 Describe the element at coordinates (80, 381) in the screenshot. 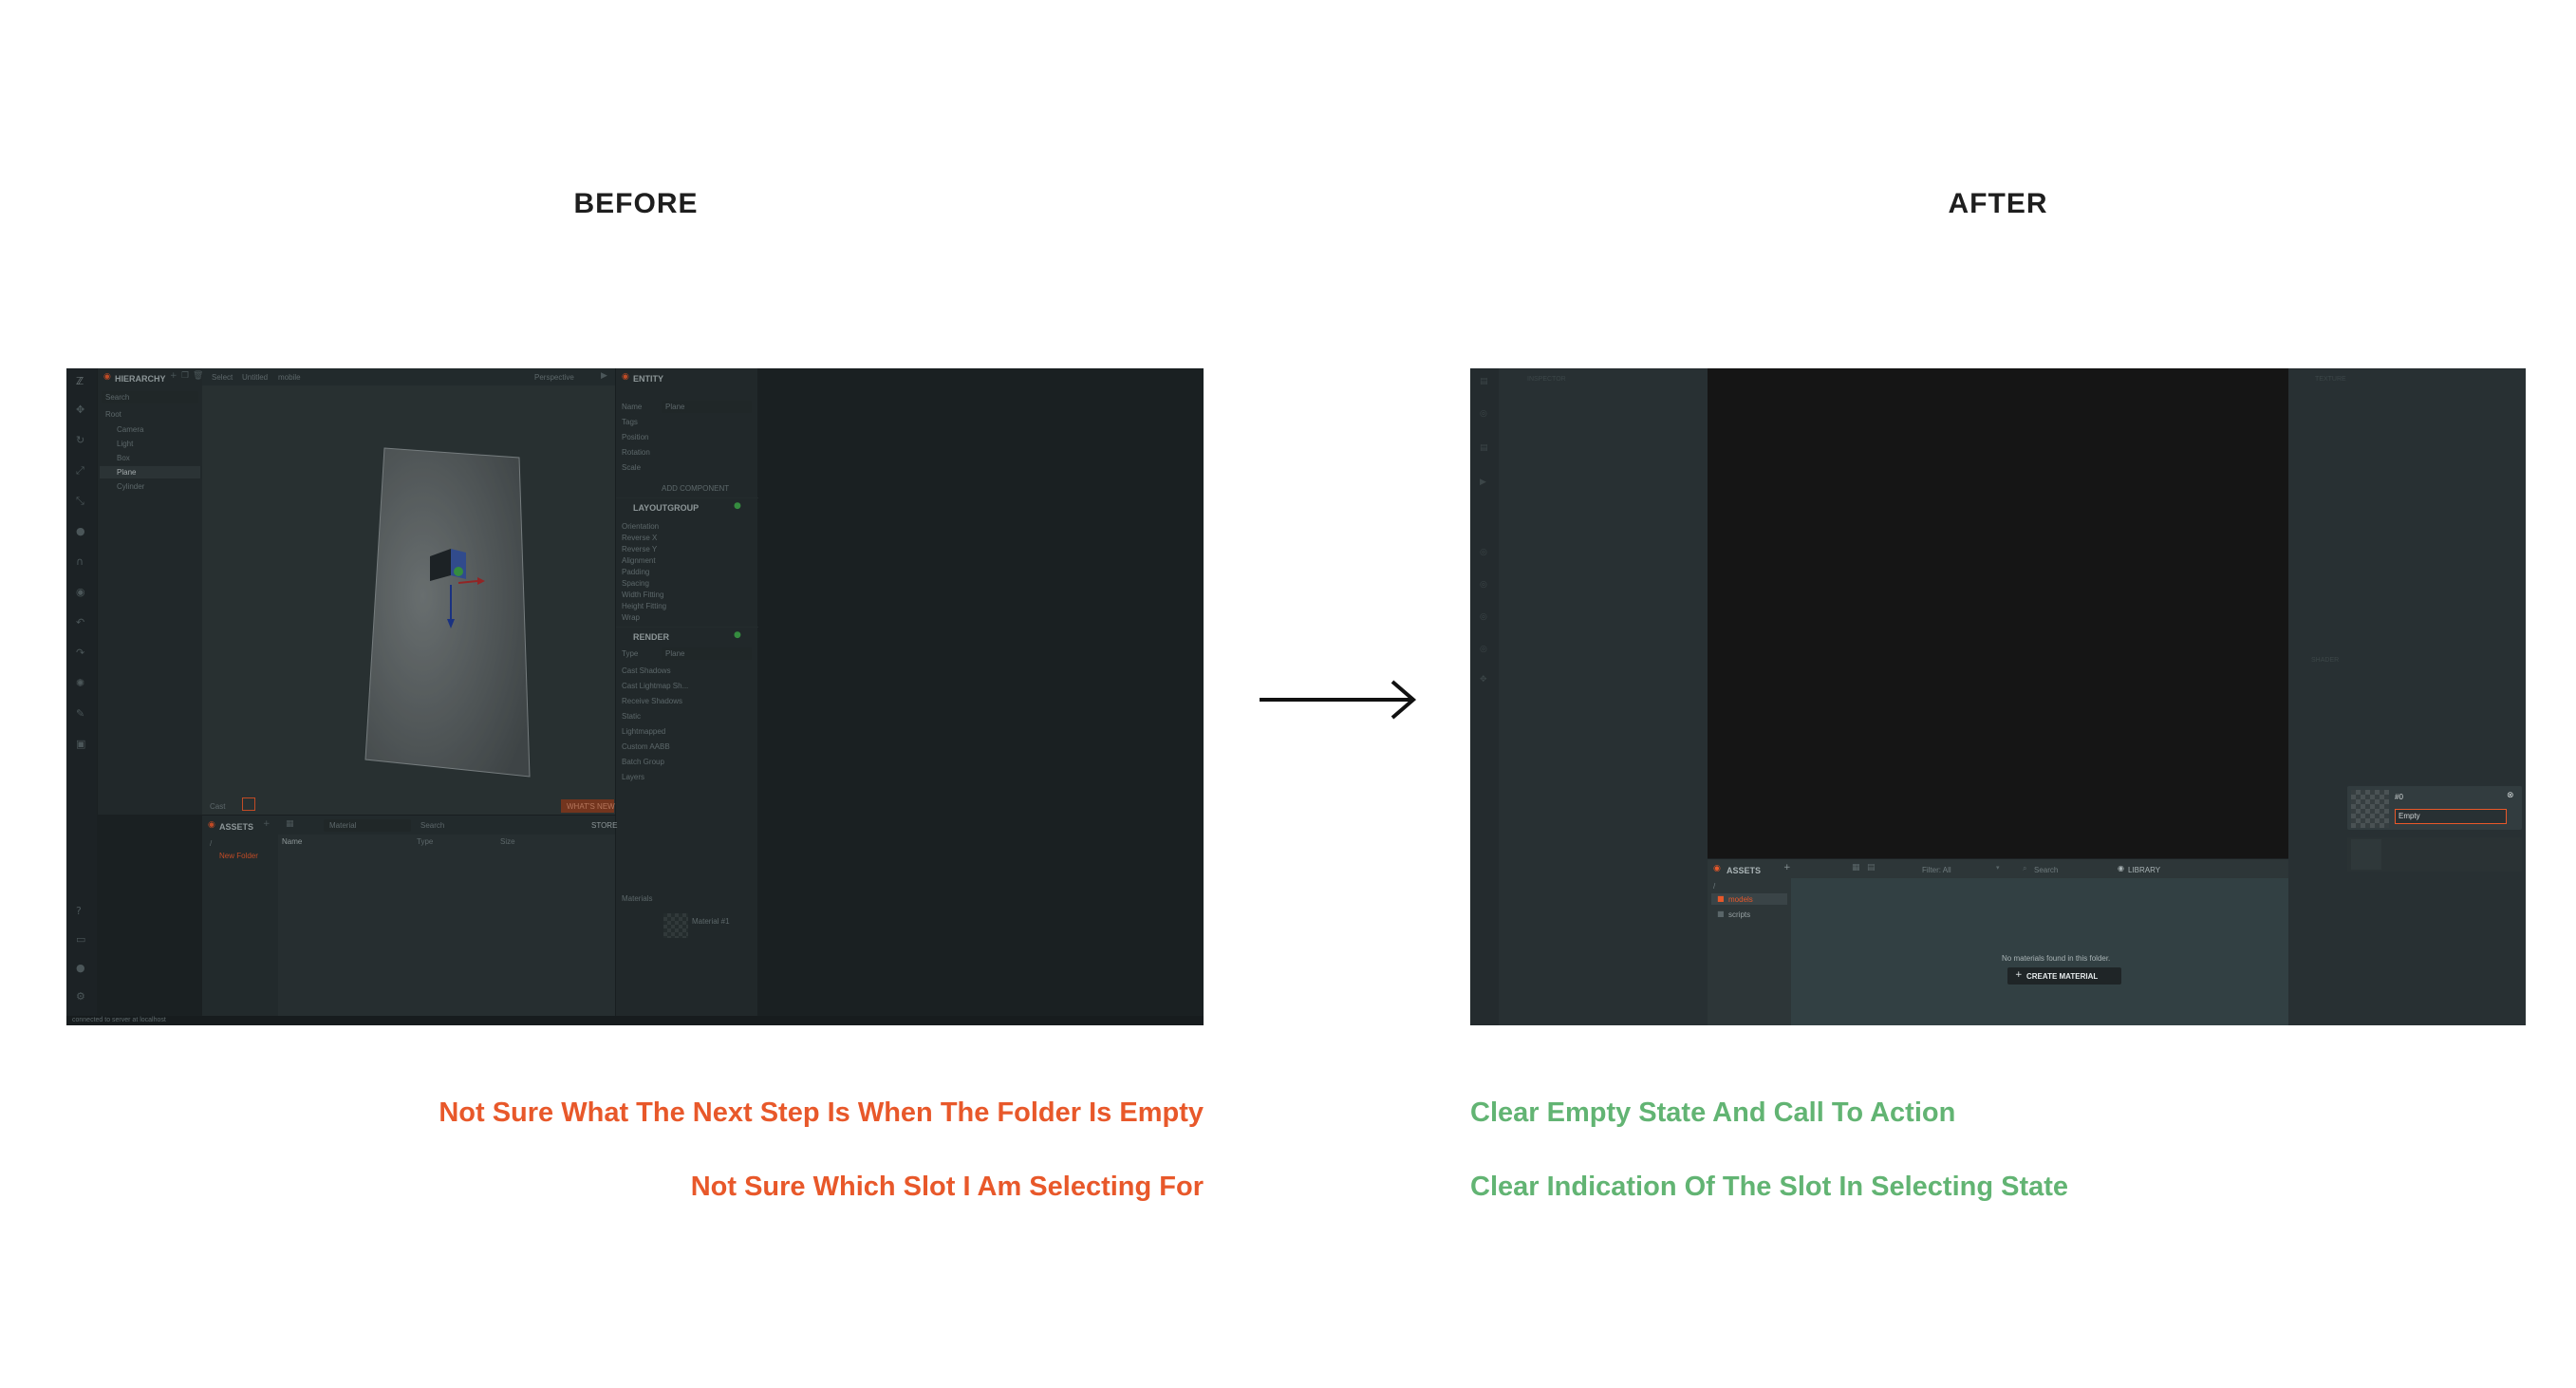

I see `logo-icon: ℤ` at that location.